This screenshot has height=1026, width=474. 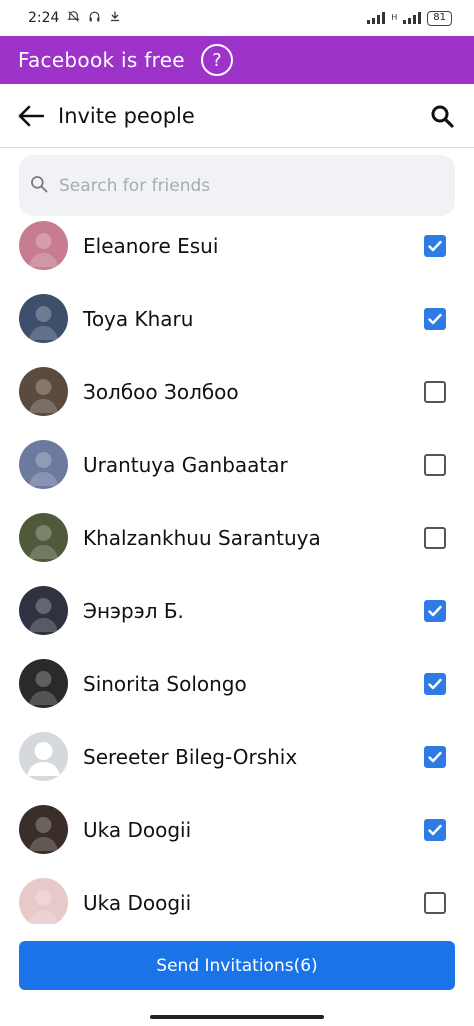 I want to click on friend-name: Khalzankhuu Sarantuya, so click(x=202, y=537).